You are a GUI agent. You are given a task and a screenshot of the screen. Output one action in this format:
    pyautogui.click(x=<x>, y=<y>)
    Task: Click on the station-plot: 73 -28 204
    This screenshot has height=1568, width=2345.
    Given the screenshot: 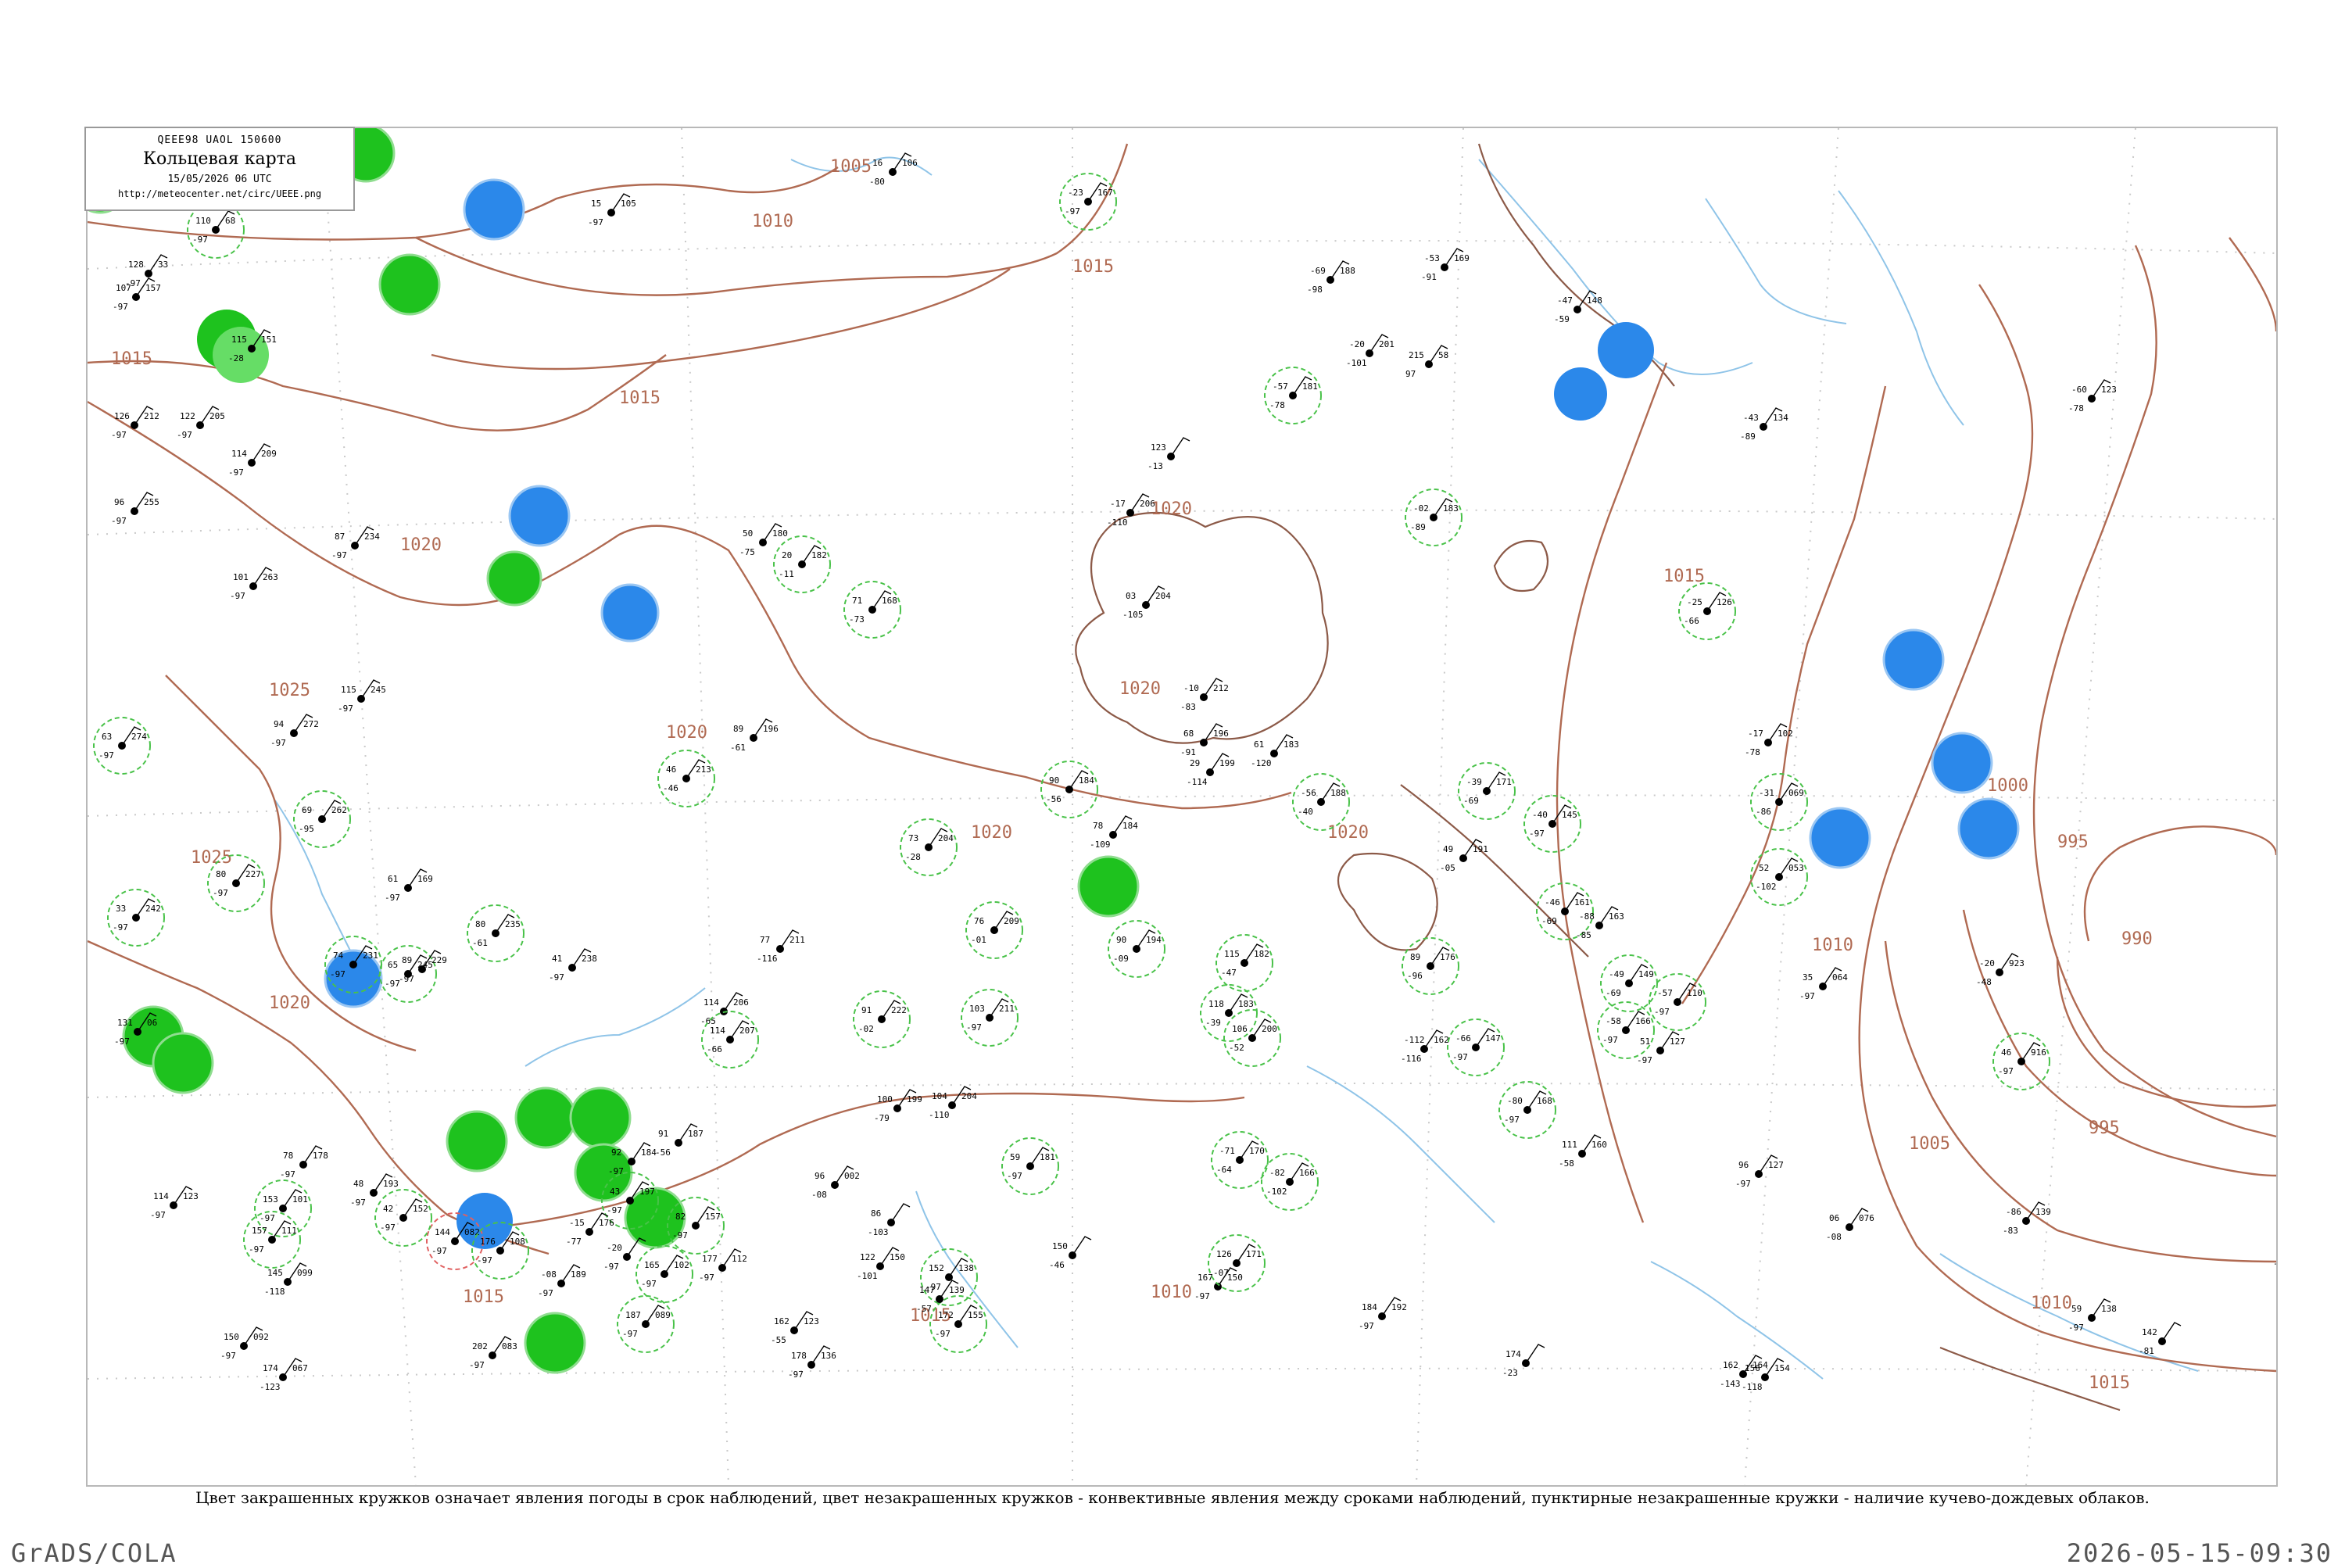 What is the action you would take?
    pyautogui.click(x=929, y=847)
    